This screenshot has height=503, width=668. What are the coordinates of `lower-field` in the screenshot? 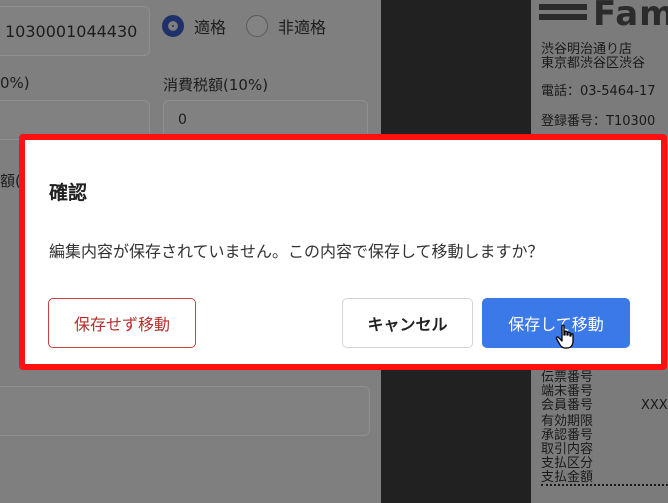 It's located at (185, 411).